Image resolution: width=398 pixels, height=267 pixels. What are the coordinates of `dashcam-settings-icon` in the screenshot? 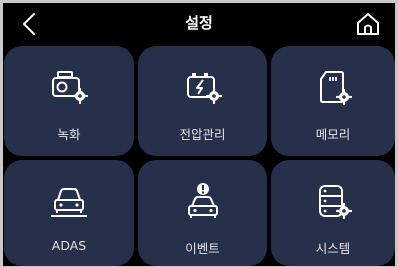 It's located at (70, 88).